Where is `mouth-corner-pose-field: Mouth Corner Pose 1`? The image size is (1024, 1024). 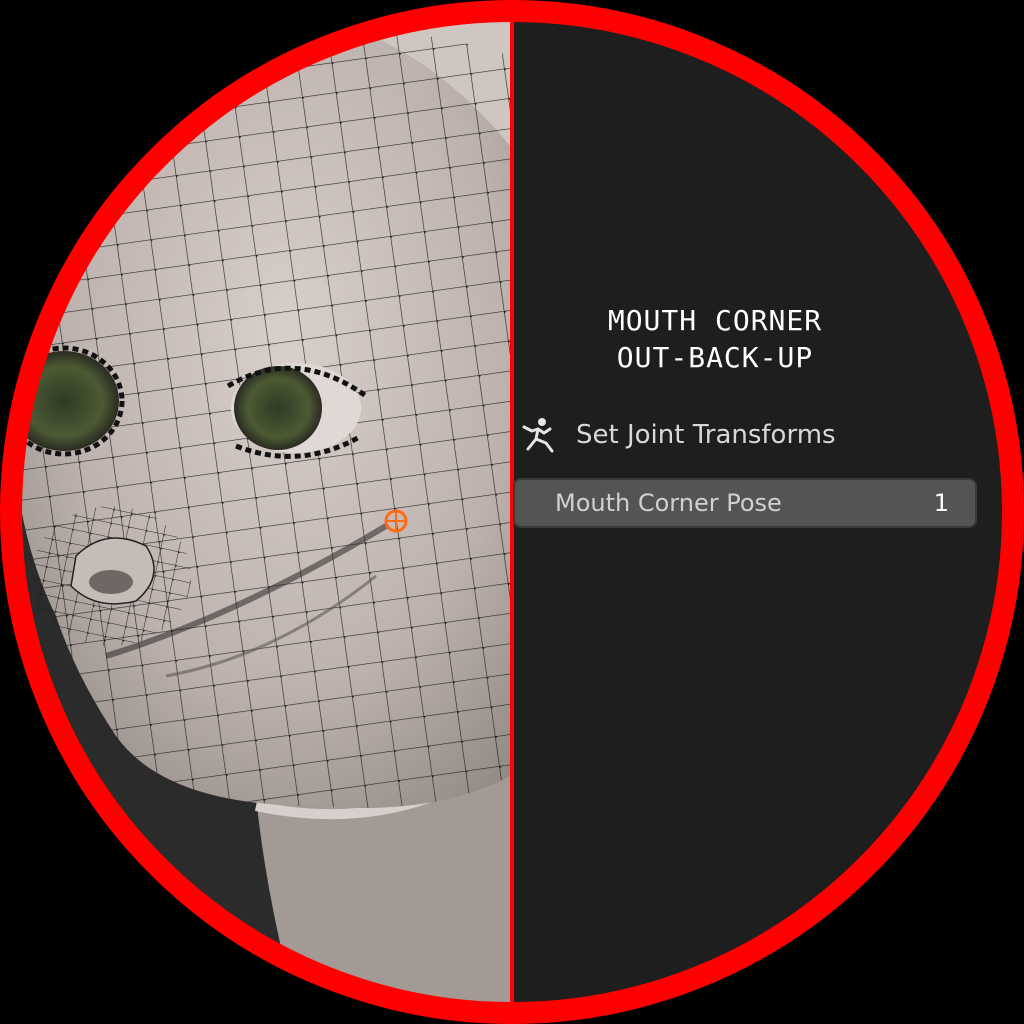
mouth-corner-pose-field: Mouth Corner Pose 1 is located at coordinates (745, 503).